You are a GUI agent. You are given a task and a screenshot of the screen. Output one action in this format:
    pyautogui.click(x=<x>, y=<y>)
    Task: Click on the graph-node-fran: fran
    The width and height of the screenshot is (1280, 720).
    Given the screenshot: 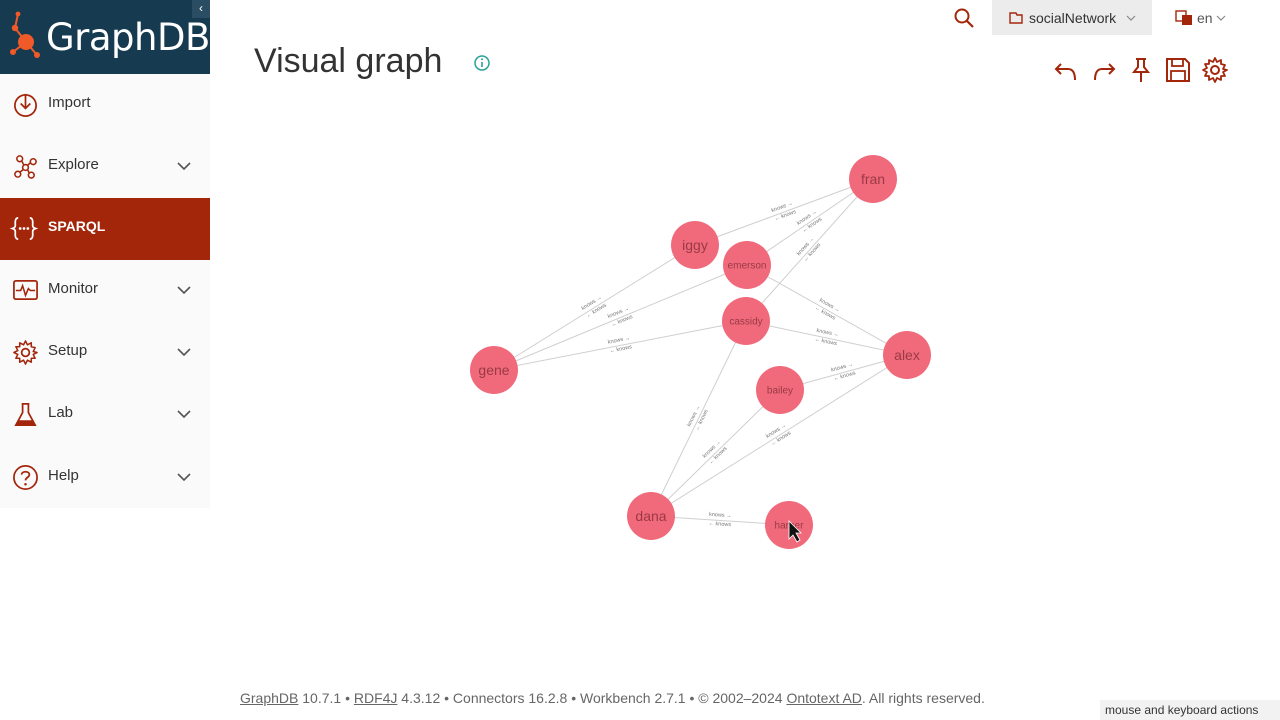 What is the action you would take?
    pyautogui.click(x=873, y=179)
    